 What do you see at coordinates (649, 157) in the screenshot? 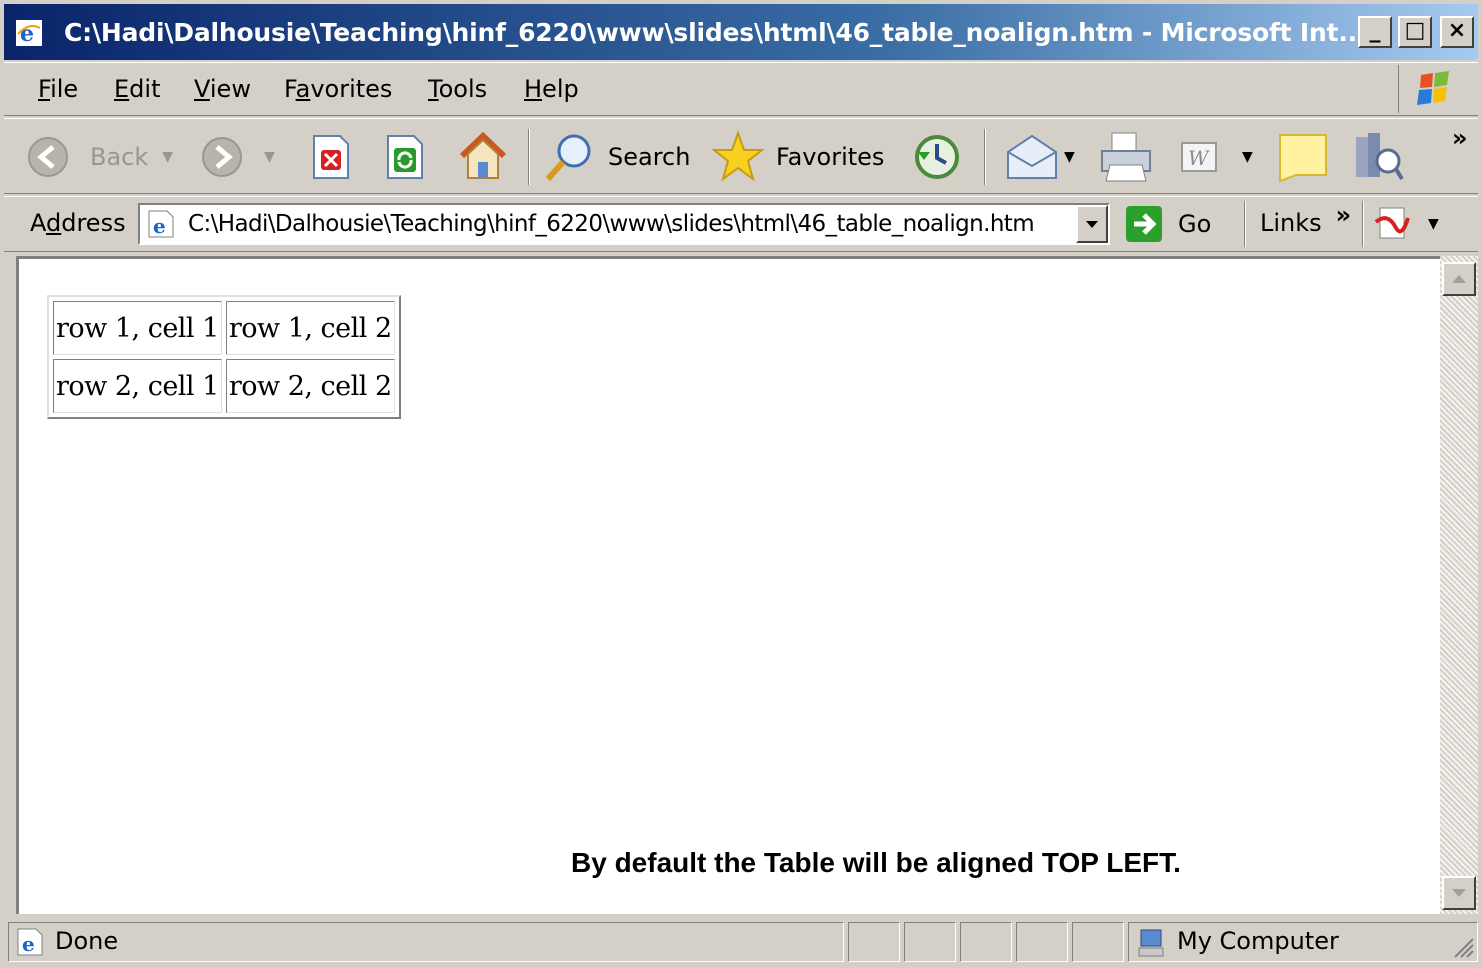
I see `search-label: Search` at bounding box center [649, 157].